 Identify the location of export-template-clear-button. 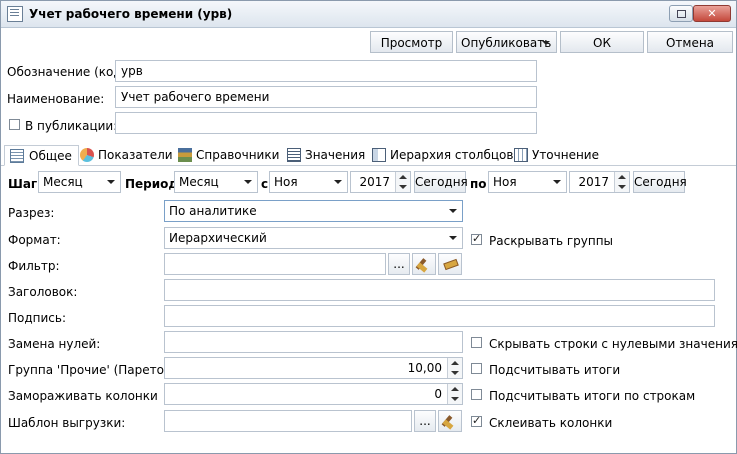
(450, 421).